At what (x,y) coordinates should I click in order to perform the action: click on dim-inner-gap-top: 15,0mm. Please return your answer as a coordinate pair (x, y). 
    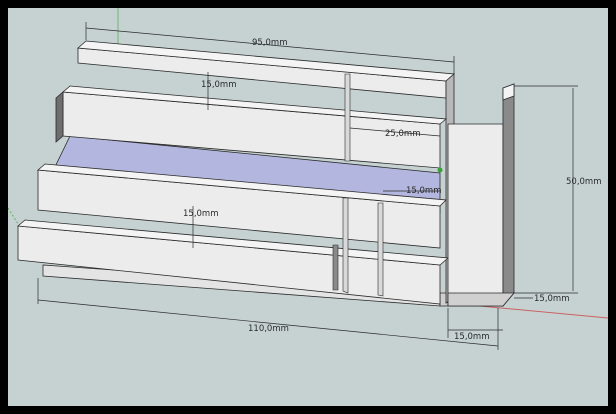
    Looking at the image, I should click on (219, 85).